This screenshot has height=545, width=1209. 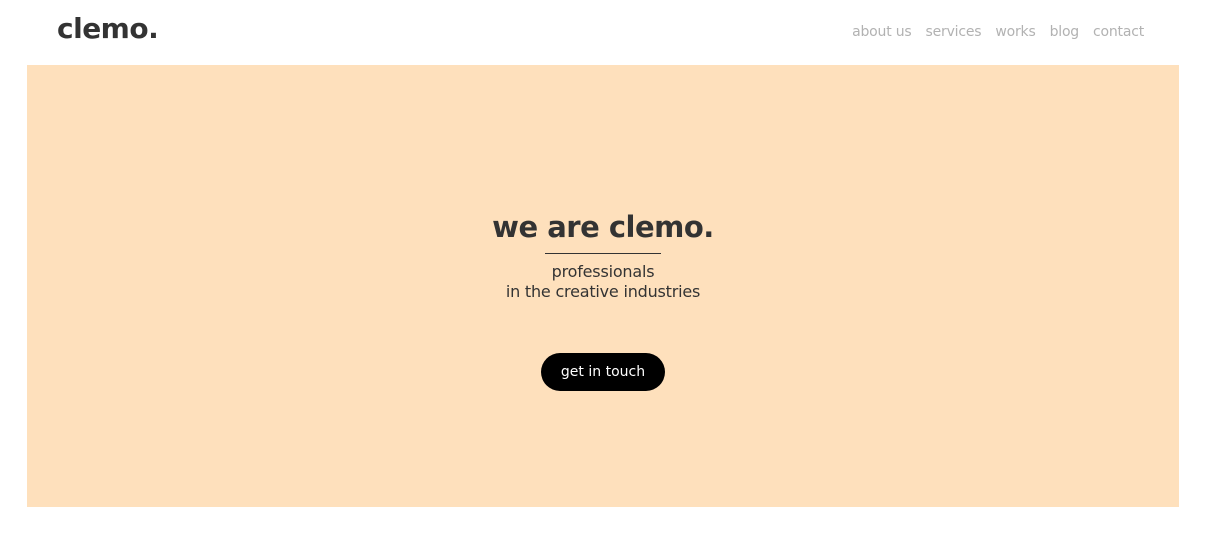 What do you see at coordinates (1015, 32) in the screenshot?
I see `nav-item-works: works` at bounding box center [1015, 32].